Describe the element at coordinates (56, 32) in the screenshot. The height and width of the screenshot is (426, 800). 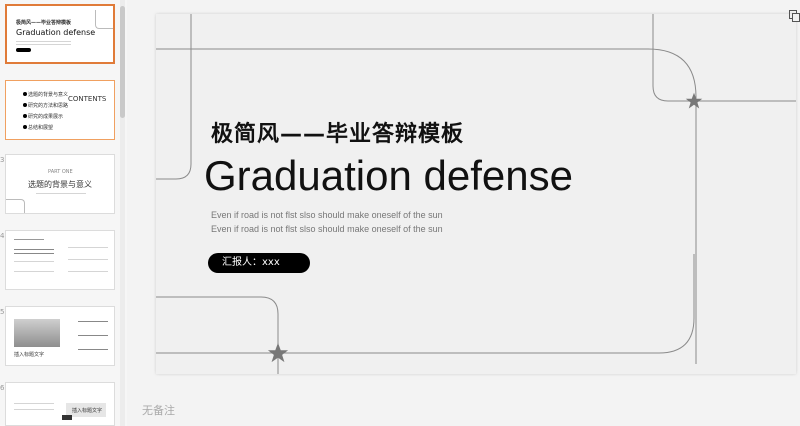
I see `thumb-title-en: Graduation defense` at that location.